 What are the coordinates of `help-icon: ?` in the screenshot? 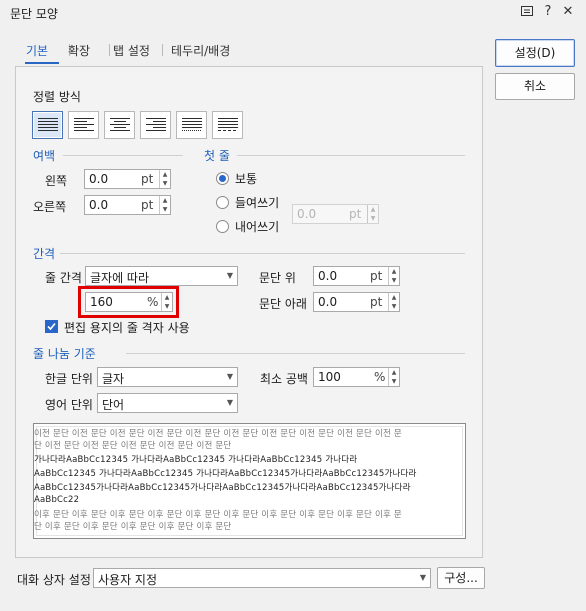 It's located at (548, 12).